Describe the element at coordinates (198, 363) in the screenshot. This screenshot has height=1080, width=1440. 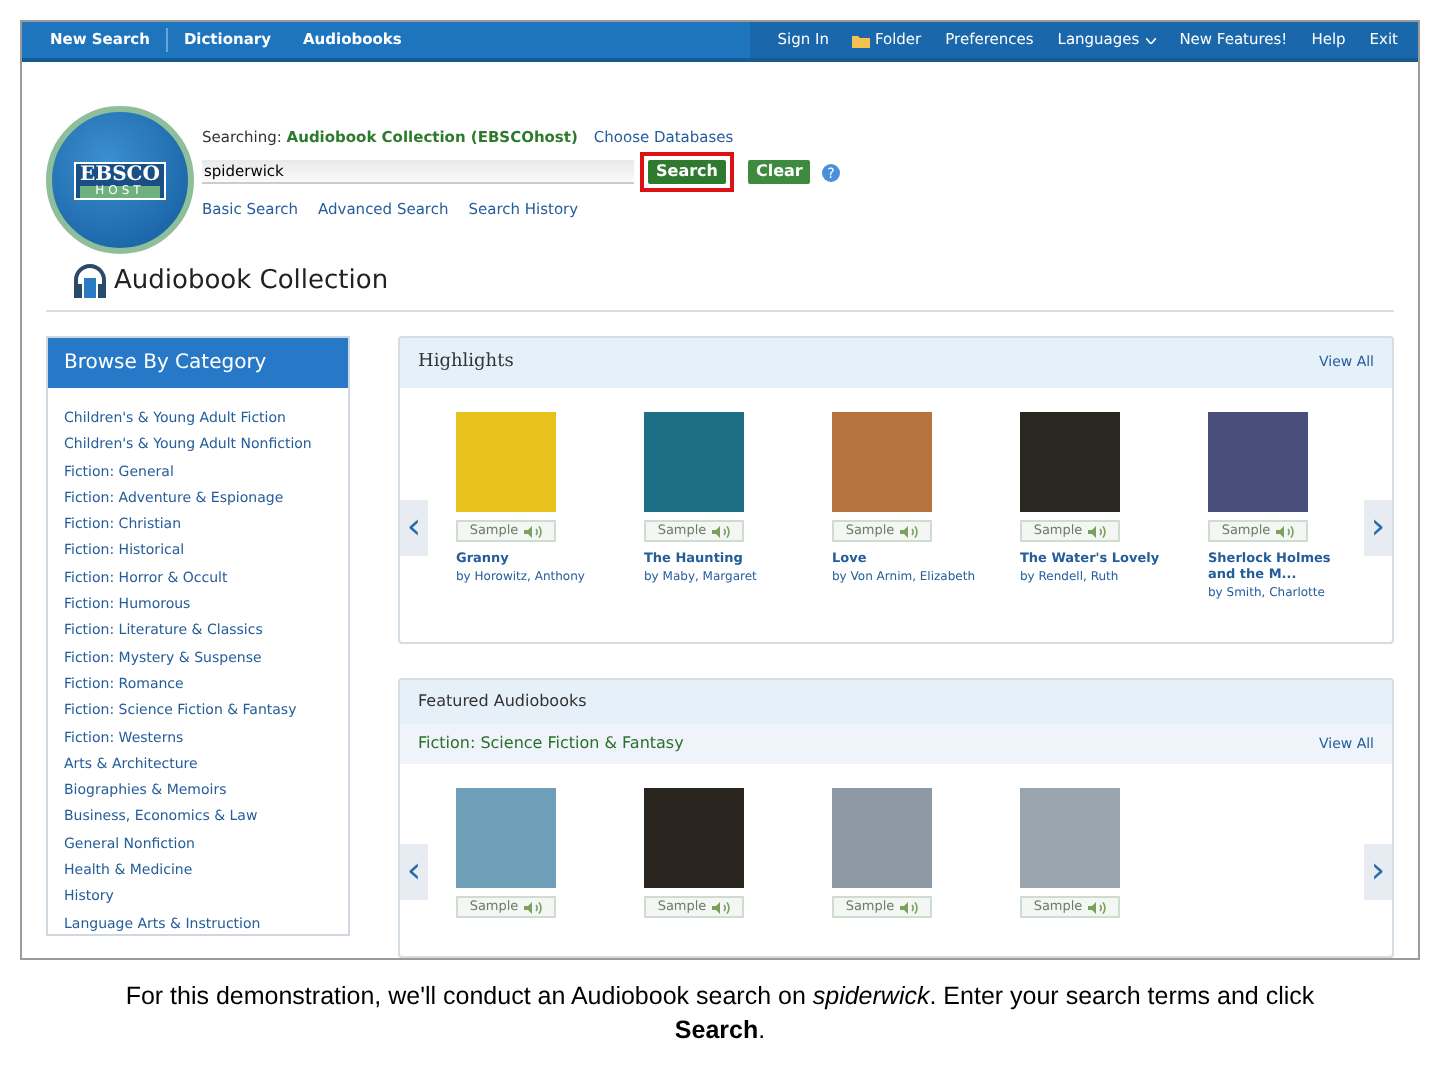
I see `panel-header: Browse By Category` at that location.